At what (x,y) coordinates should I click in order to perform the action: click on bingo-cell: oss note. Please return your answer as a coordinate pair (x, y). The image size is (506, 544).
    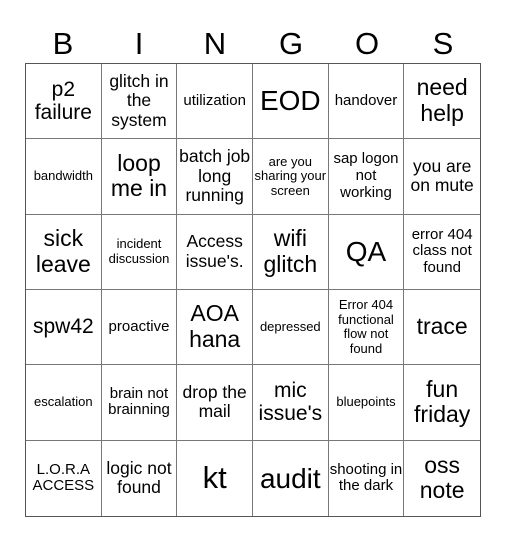
    Looking at the image, I should click on (442, 478).